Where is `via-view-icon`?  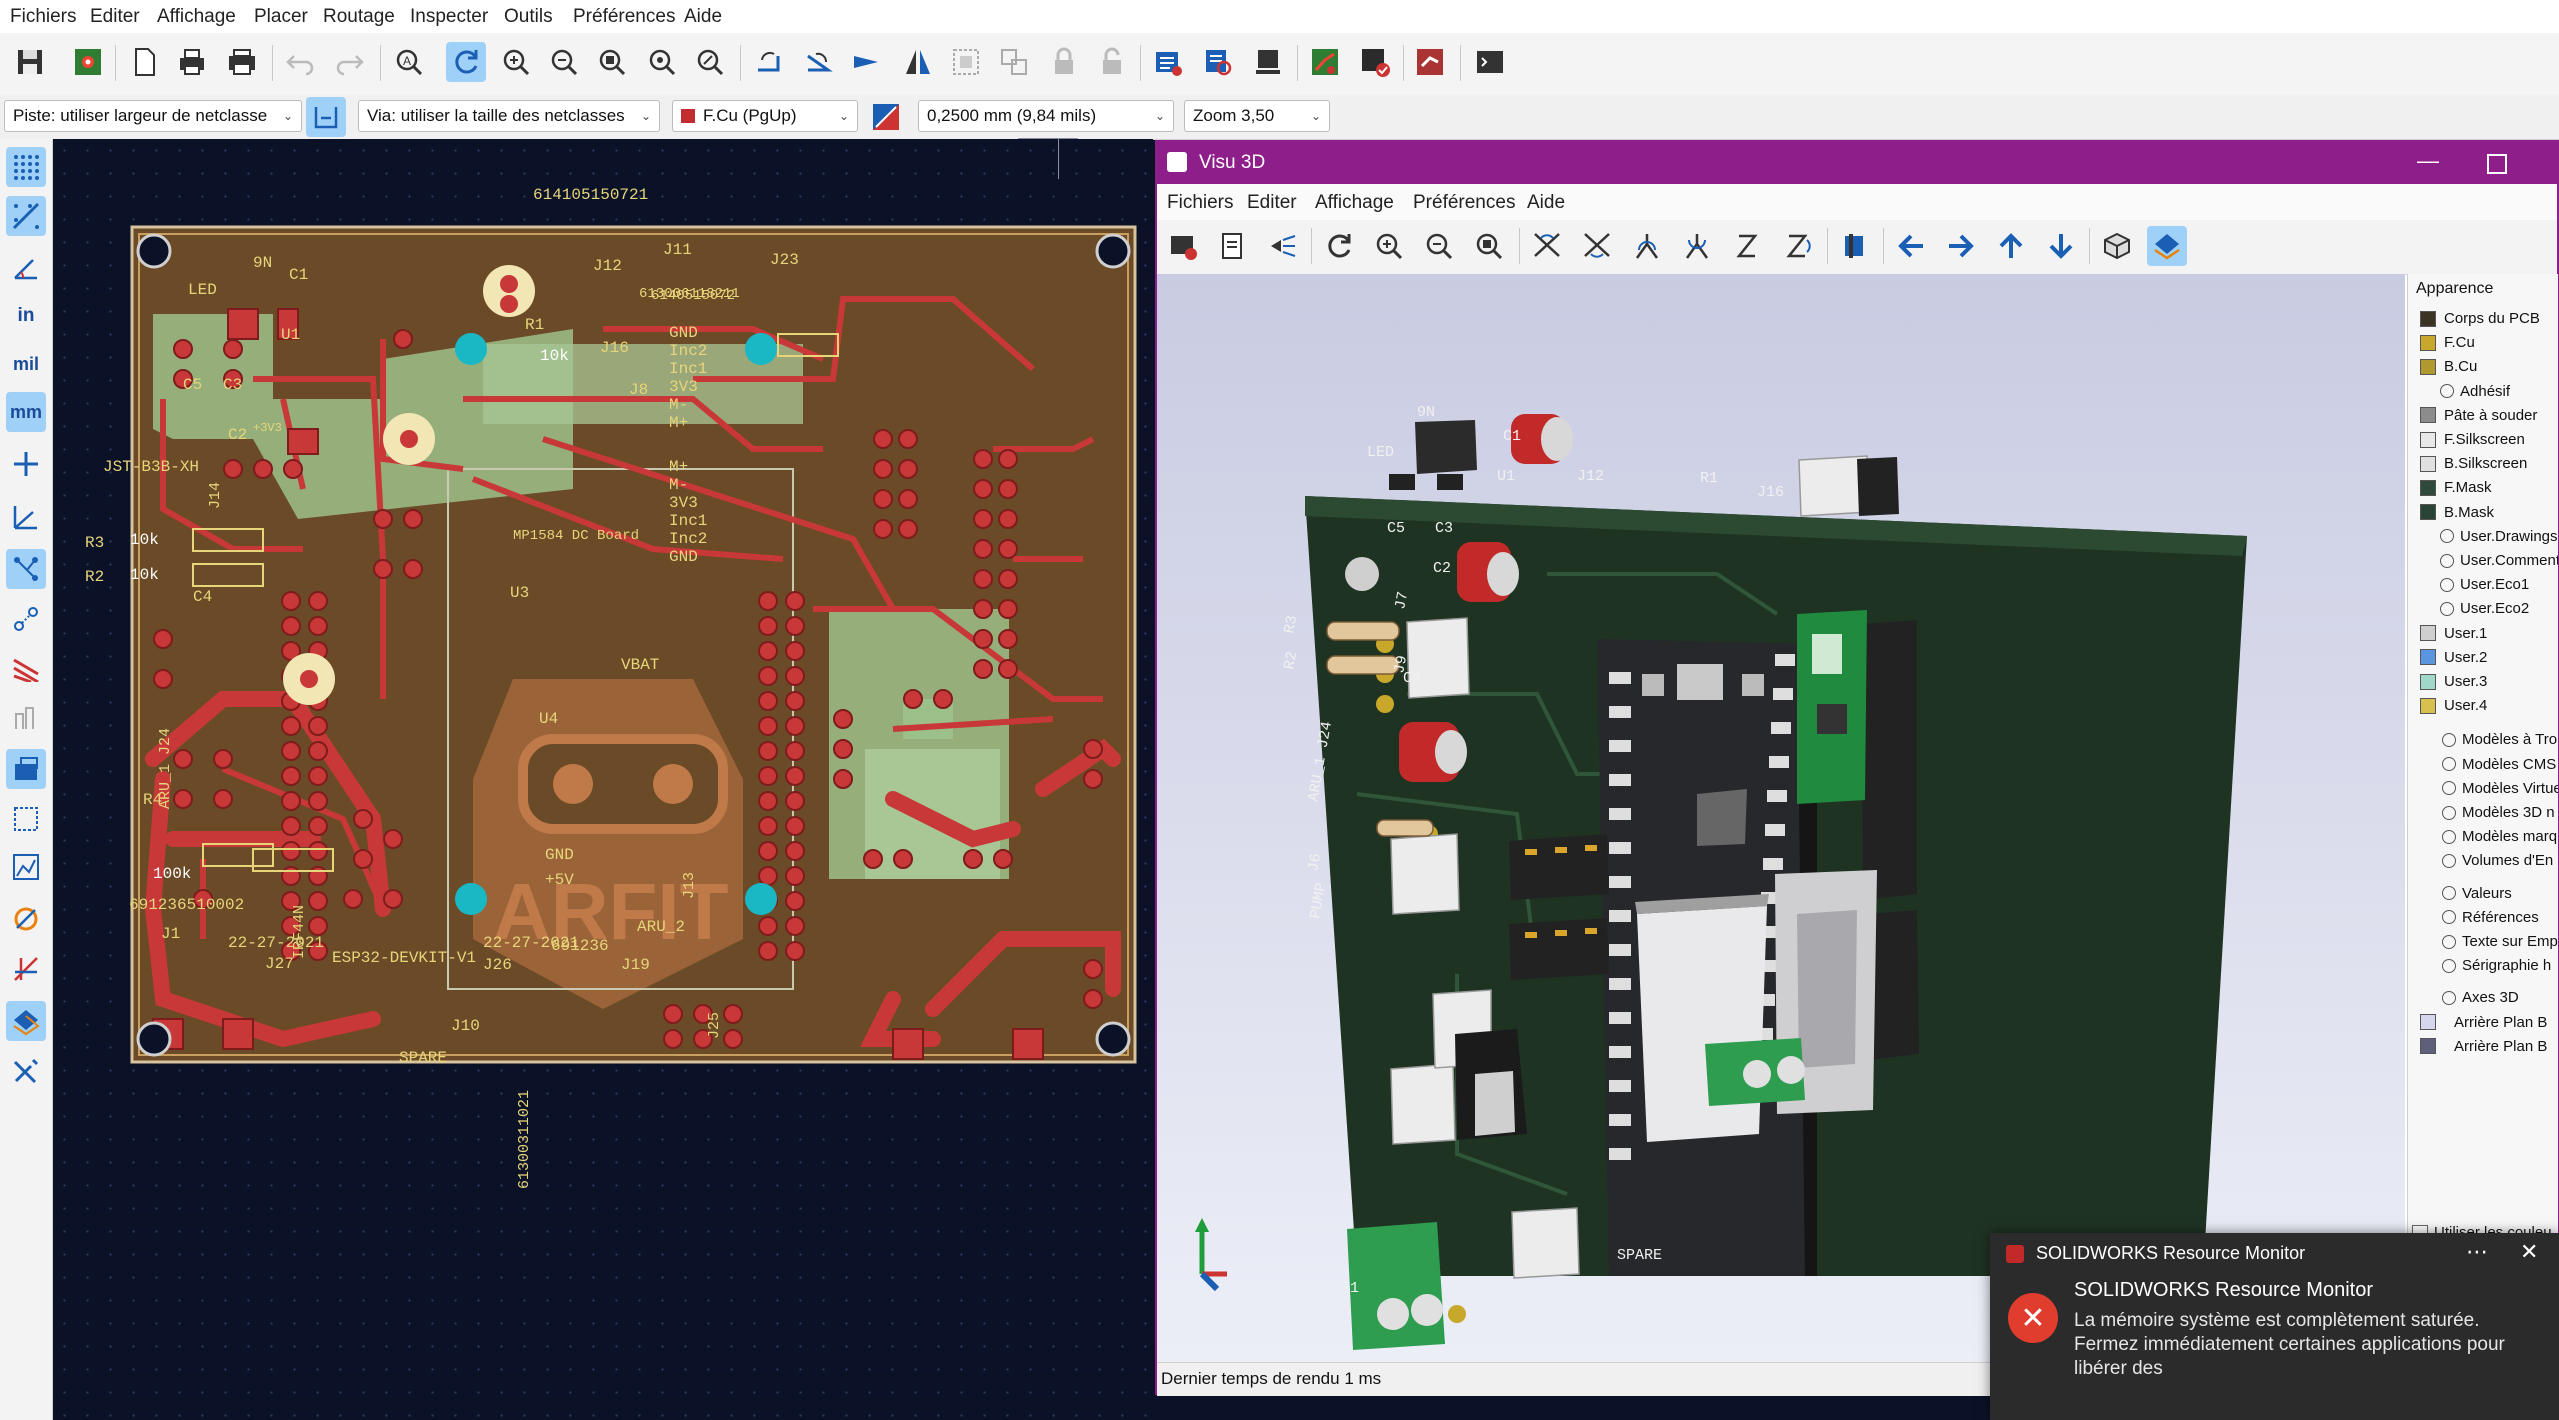
via-view-icon is located at coordinates (26, 667).